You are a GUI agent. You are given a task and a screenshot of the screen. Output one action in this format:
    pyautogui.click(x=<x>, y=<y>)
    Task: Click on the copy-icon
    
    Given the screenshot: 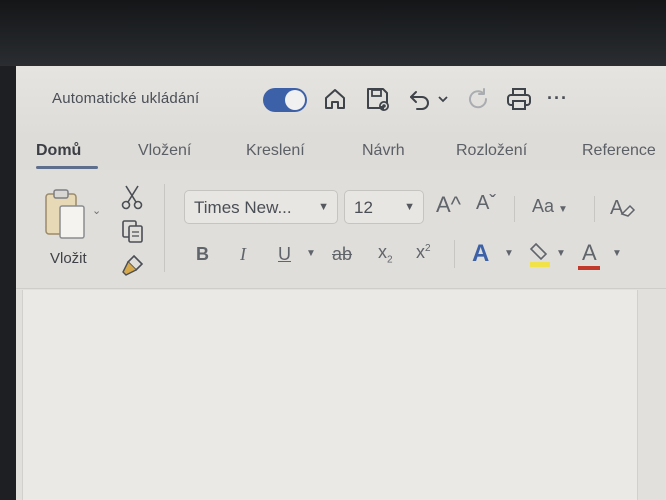 What is the action you would take?
    pyautogui.click(x=133, y=233)
    